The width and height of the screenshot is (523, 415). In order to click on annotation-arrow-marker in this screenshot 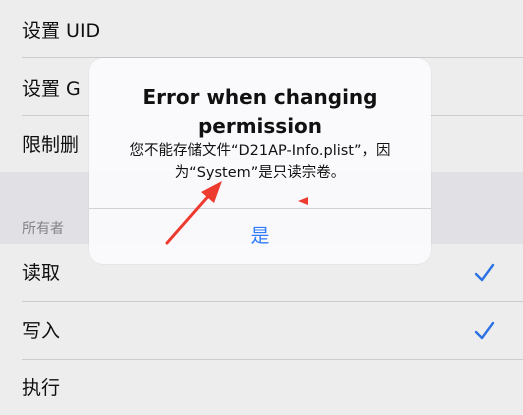, I will do `click(303, 201)`.